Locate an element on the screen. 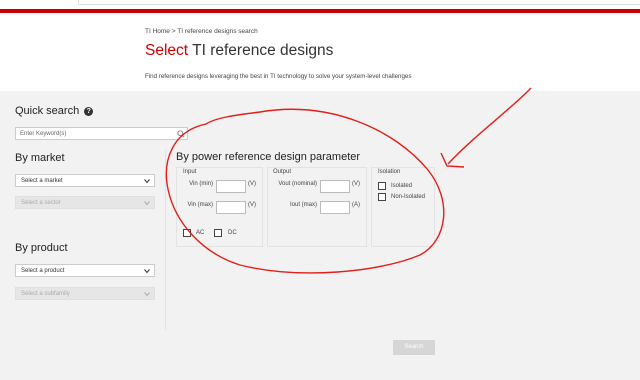  market-select: Select a market is located at coordinates (85, 180).